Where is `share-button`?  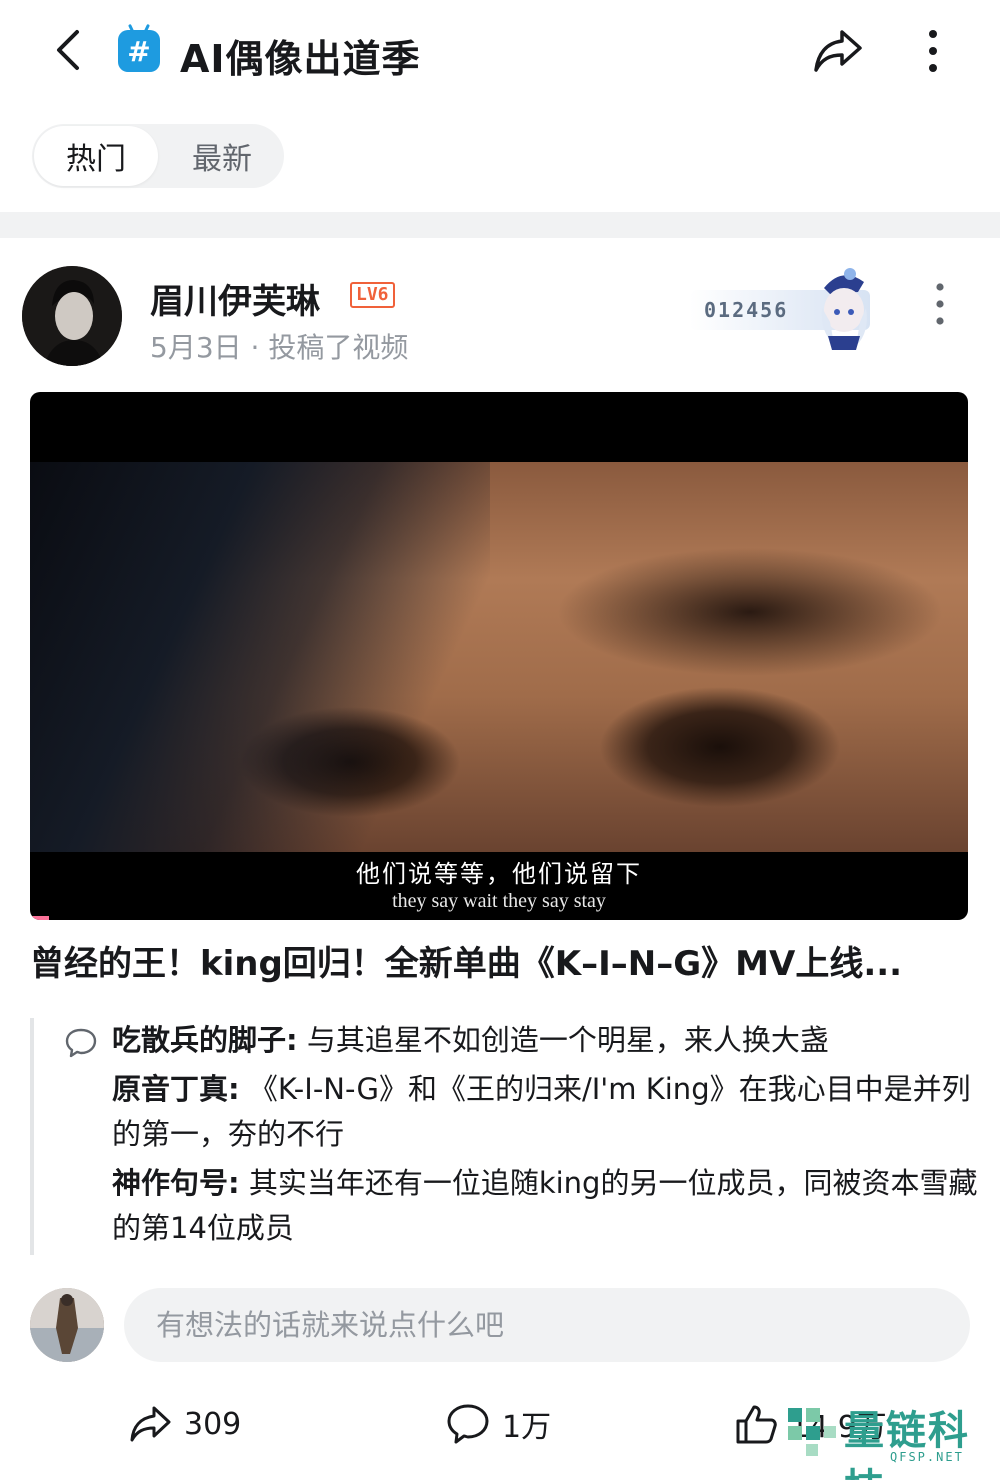 share-button is located at coordinates (838, 51).